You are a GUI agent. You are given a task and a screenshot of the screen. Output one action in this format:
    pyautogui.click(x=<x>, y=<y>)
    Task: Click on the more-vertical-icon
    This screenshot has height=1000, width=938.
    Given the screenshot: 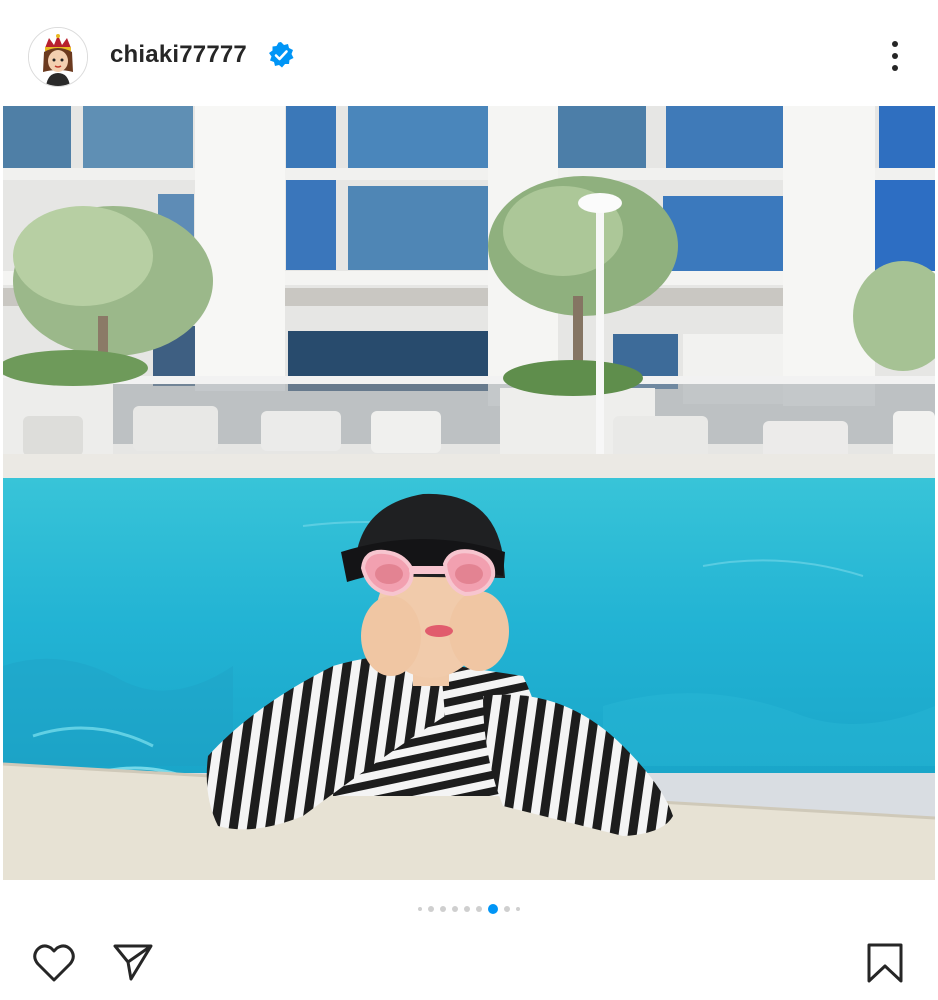 What is the action you would take?
    pyautogui.click(x=895, y=56)
    